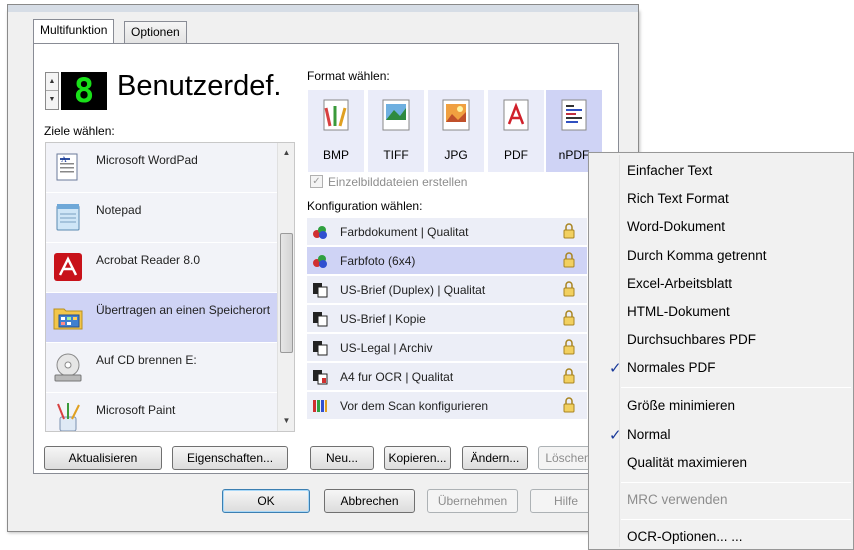 This screenshot has width=854, height=550. Describe the element at coordinates (396, 115) in the screenshot. I see `tiff-icon` at that location.